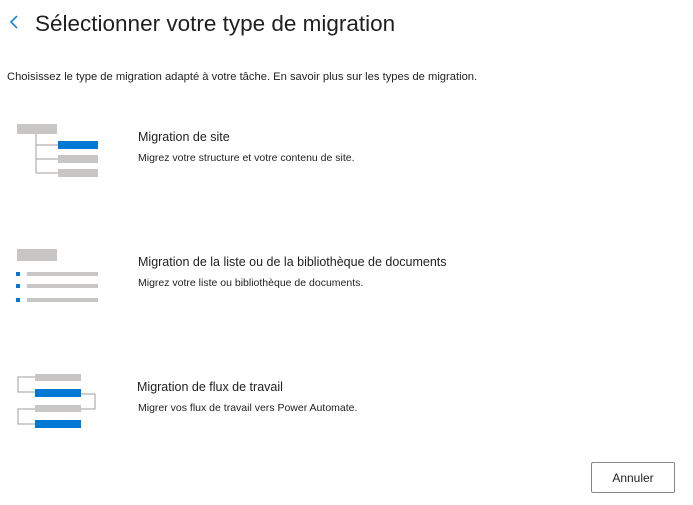 The height and width of the screenshot is (505, 693). What do you see at coordinates (633, 477) in the screenshot?
I see `cancel-button: Annuler` at bounding box center [633, 477].